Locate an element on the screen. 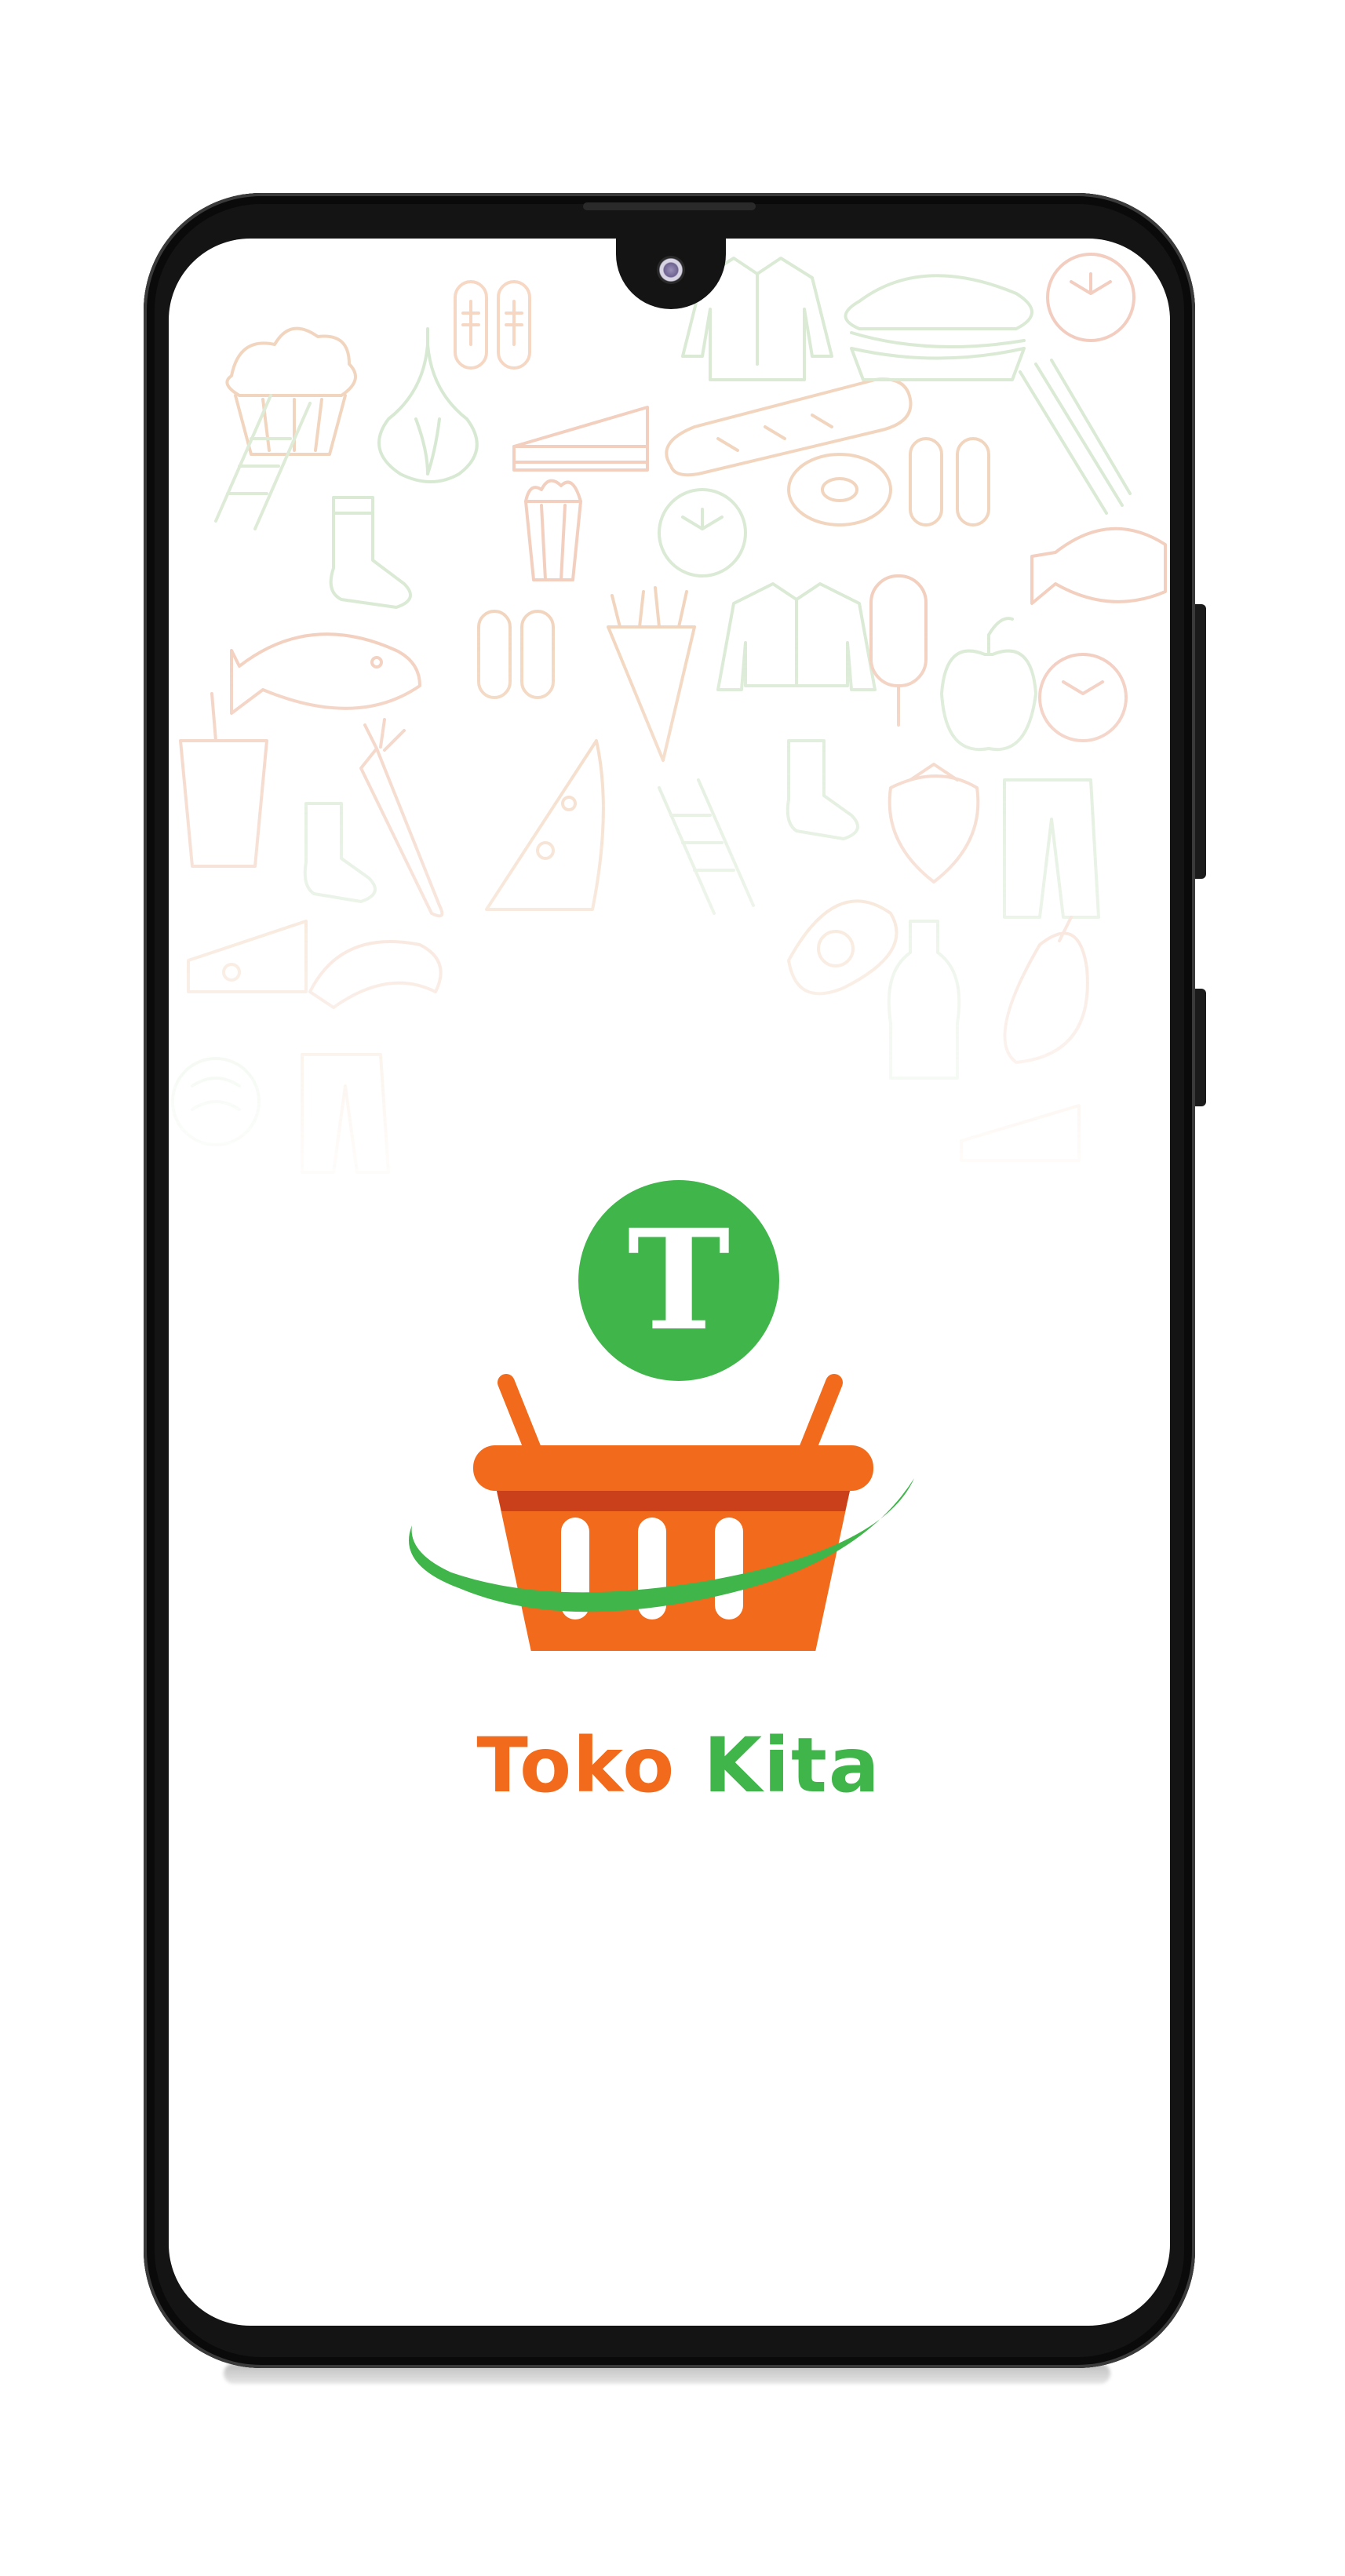  donut-icon is located at coordinates (839, 489).